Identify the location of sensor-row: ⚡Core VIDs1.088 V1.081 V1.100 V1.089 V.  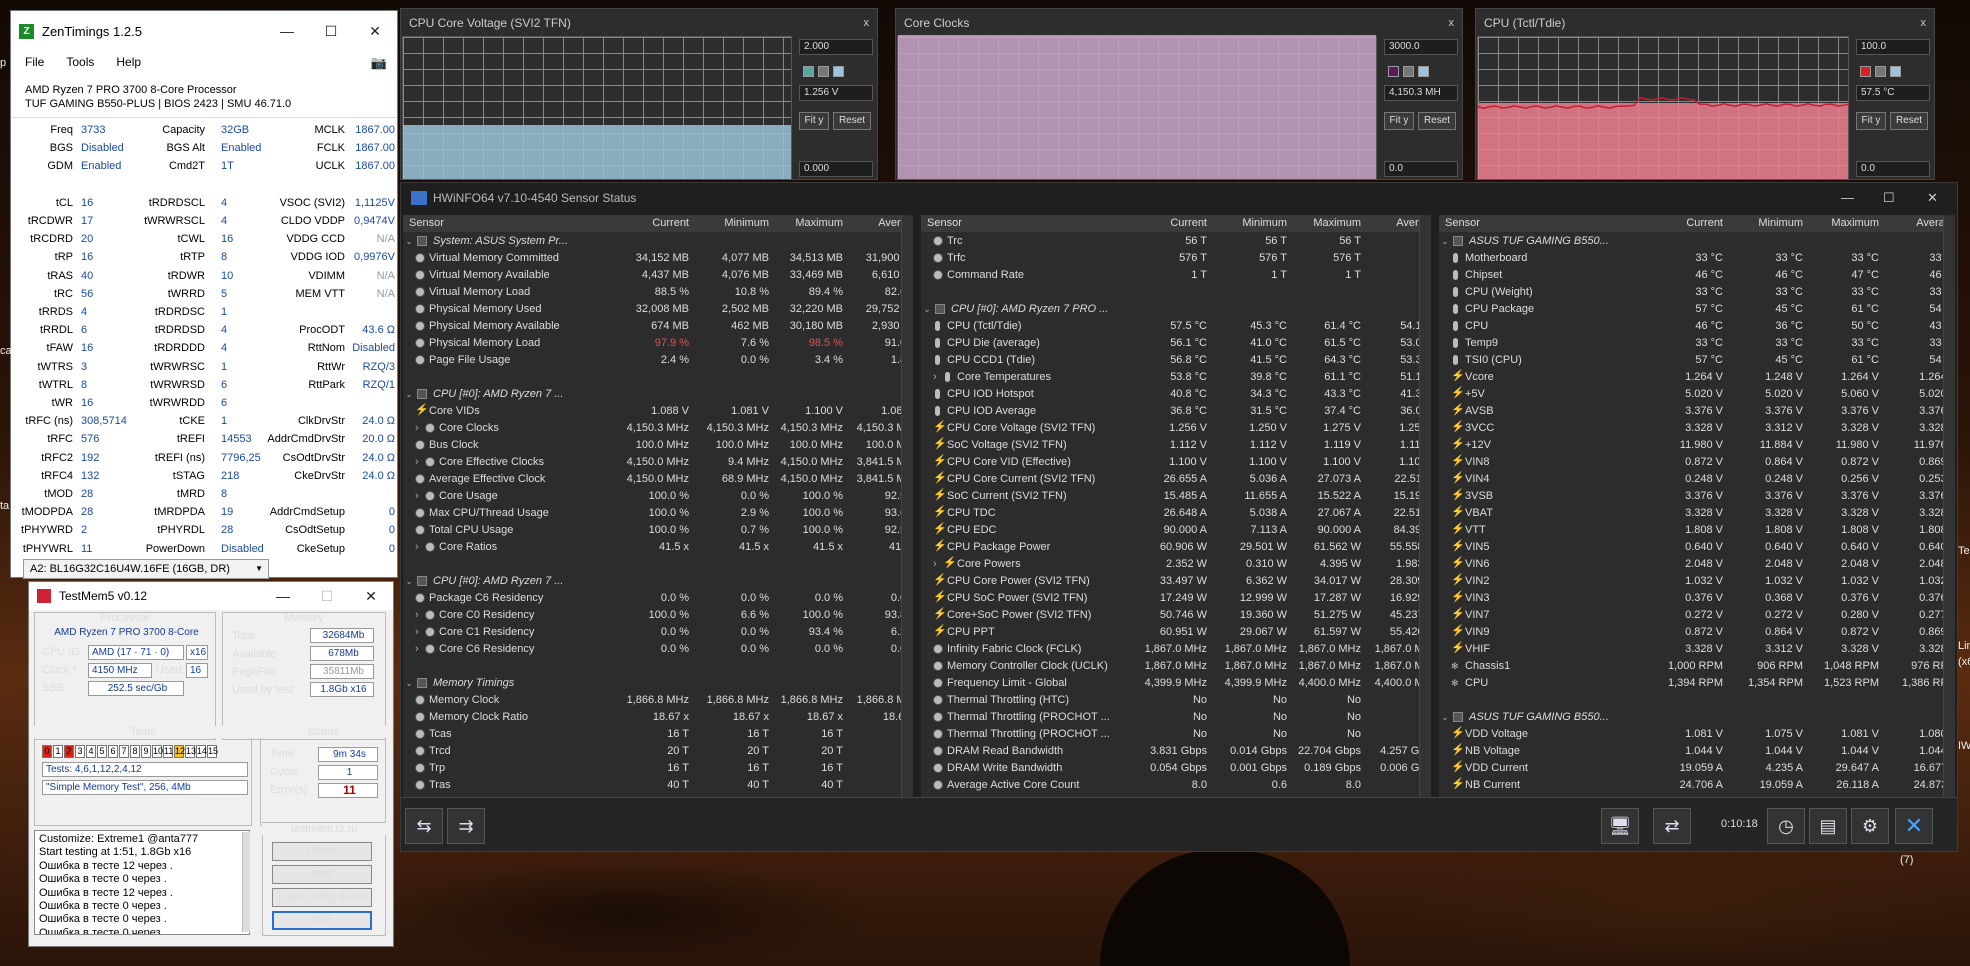
(658, 411).